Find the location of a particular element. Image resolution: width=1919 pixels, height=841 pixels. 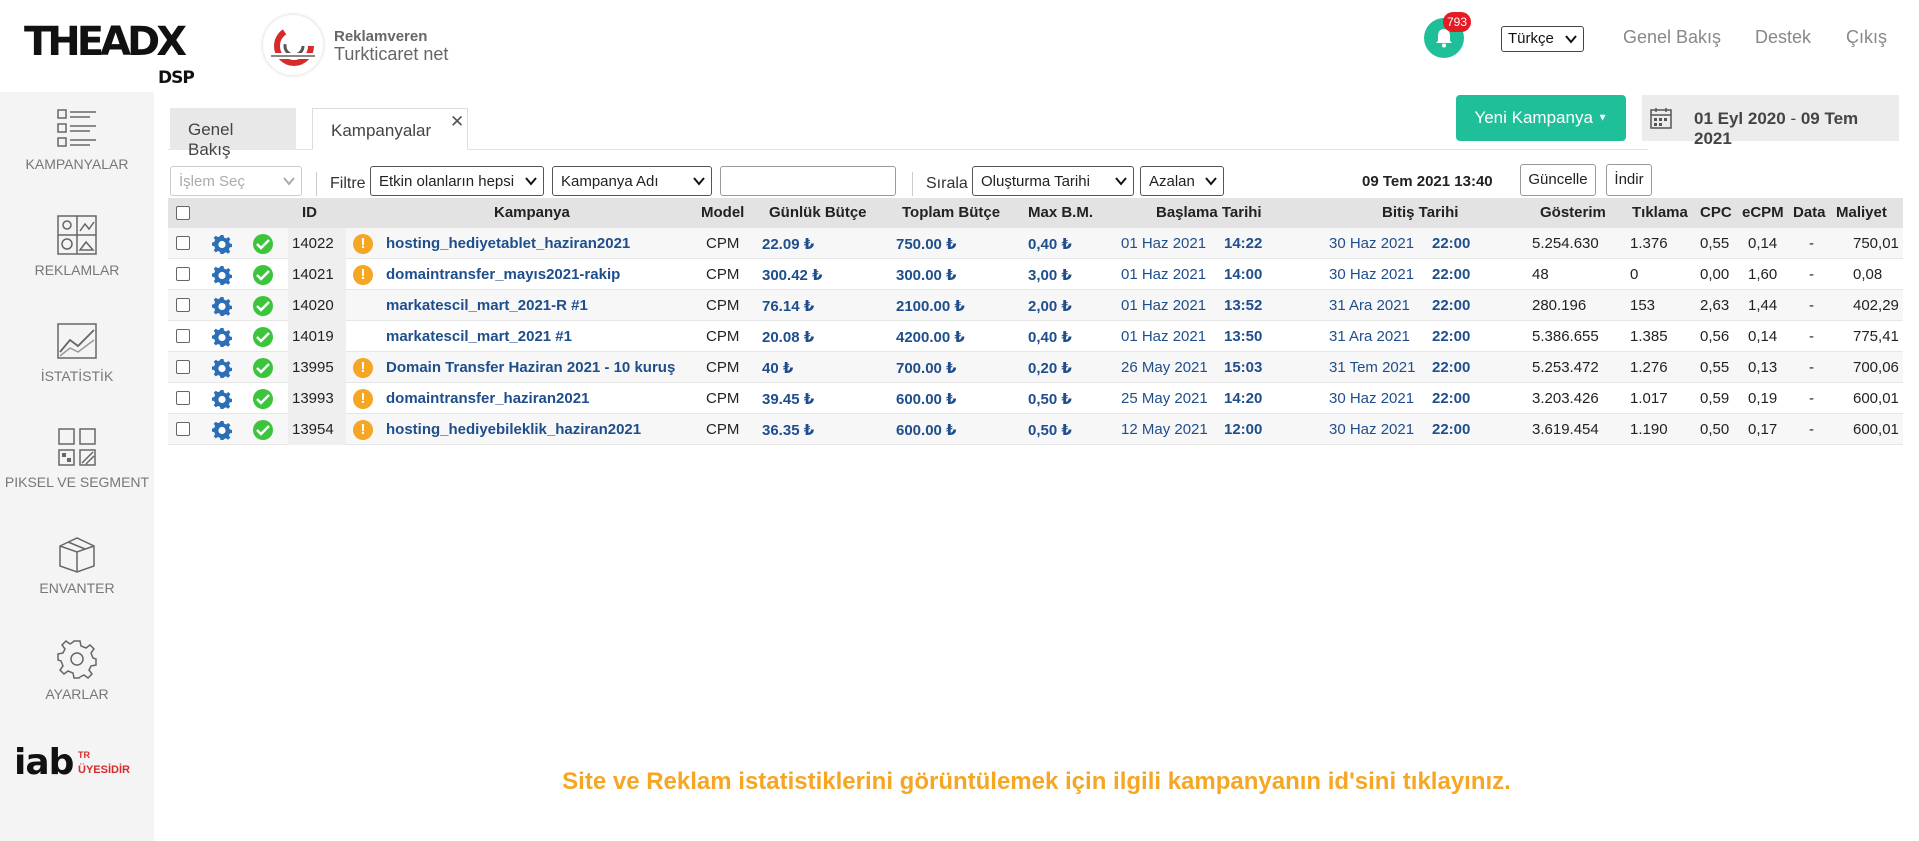

campaign-name-link: markatescil_mart_2021-R #1 is located at coordinates (487, 305).